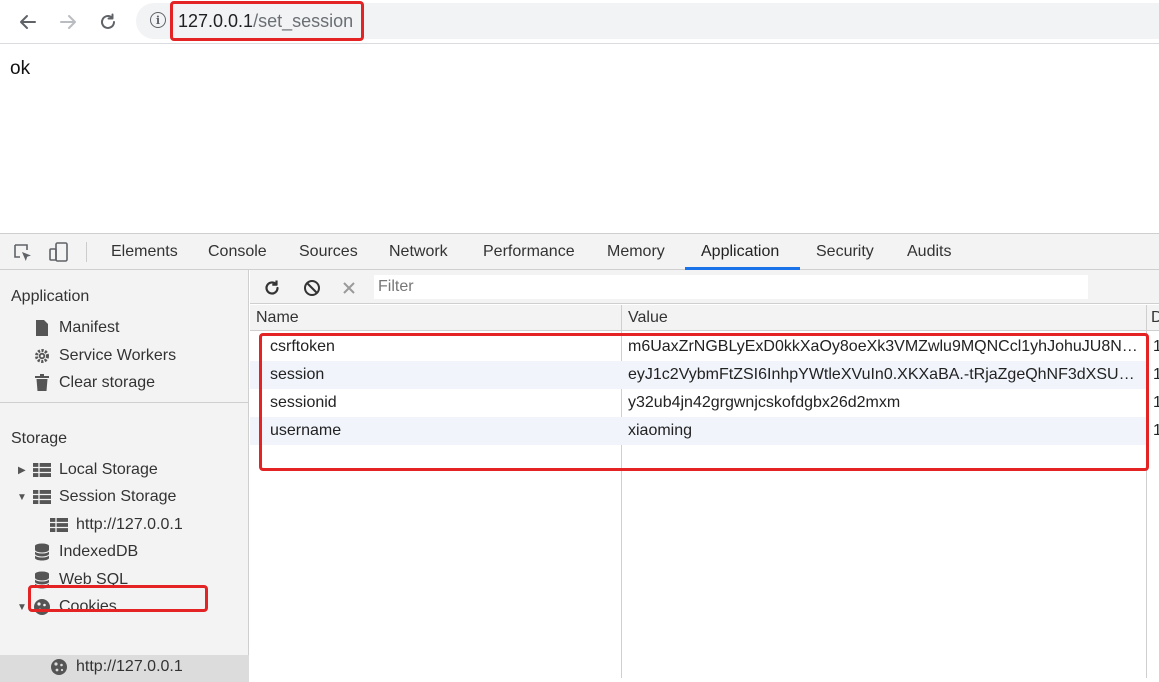 The width and height of the screenshot is (1159, 682). I want to click on tab-application: Application, so click(740, 252).